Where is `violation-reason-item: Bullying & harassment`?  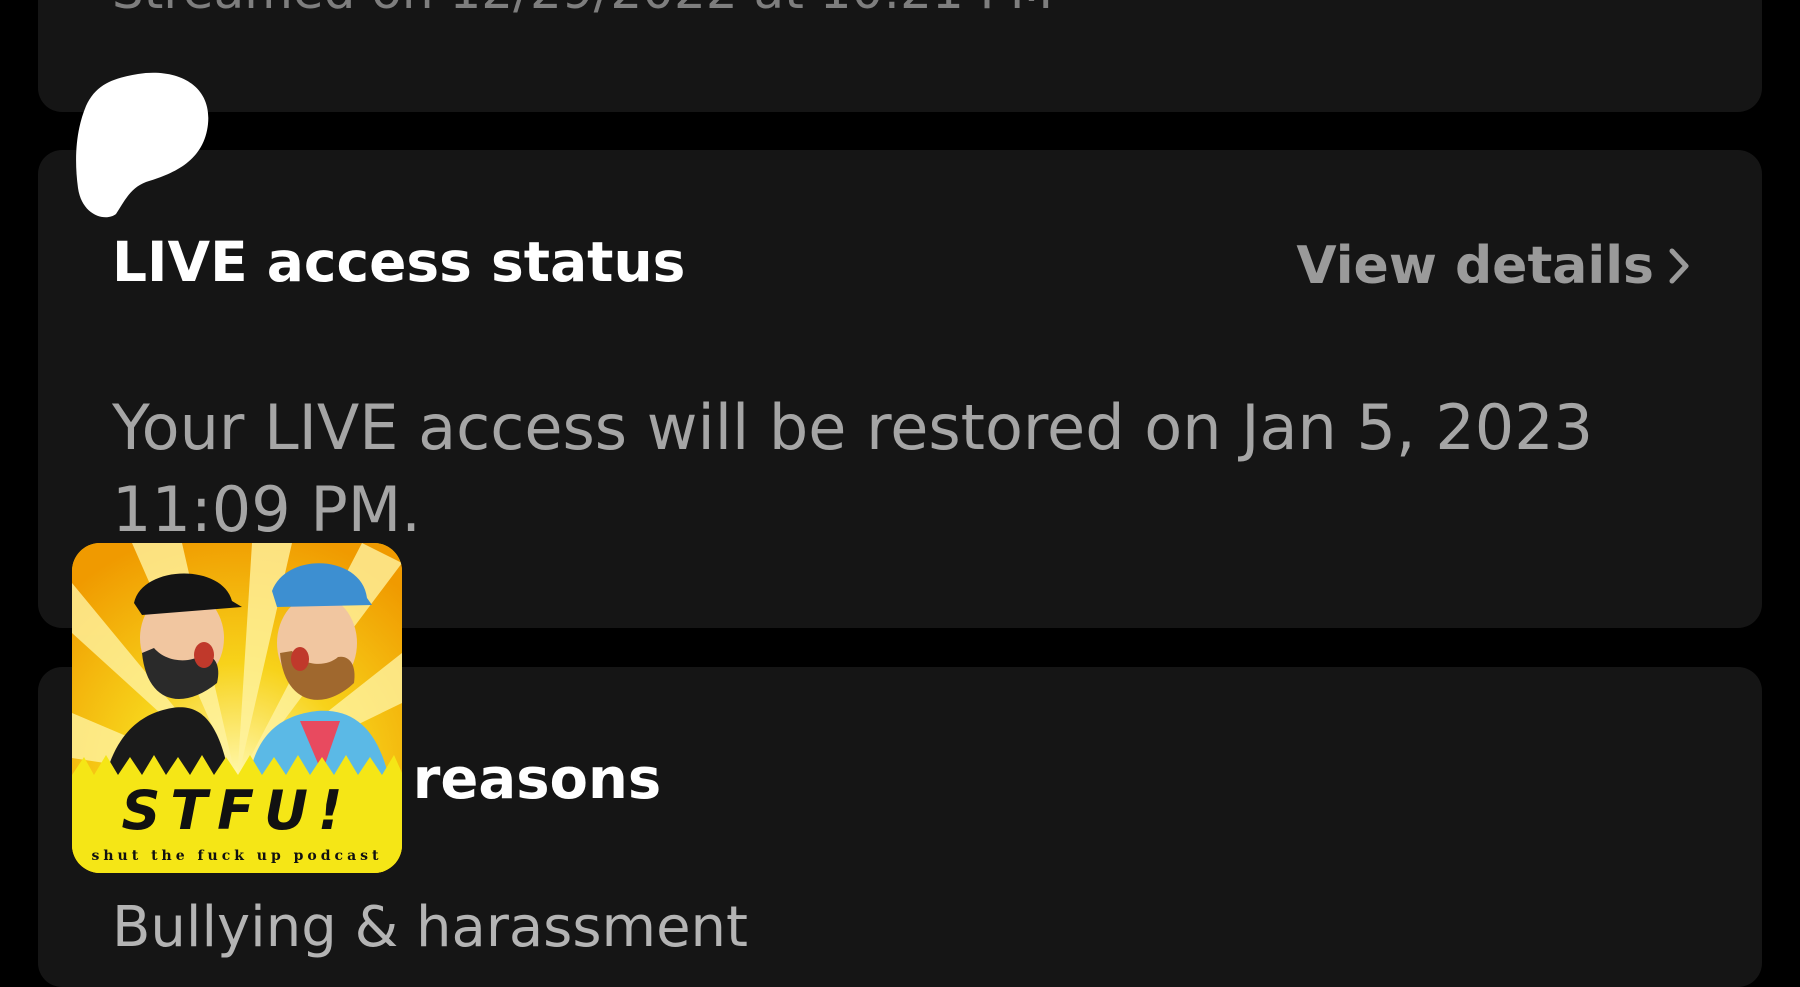 violation-reason-item: Bullying & harassment is located at coordinates (430, 927).